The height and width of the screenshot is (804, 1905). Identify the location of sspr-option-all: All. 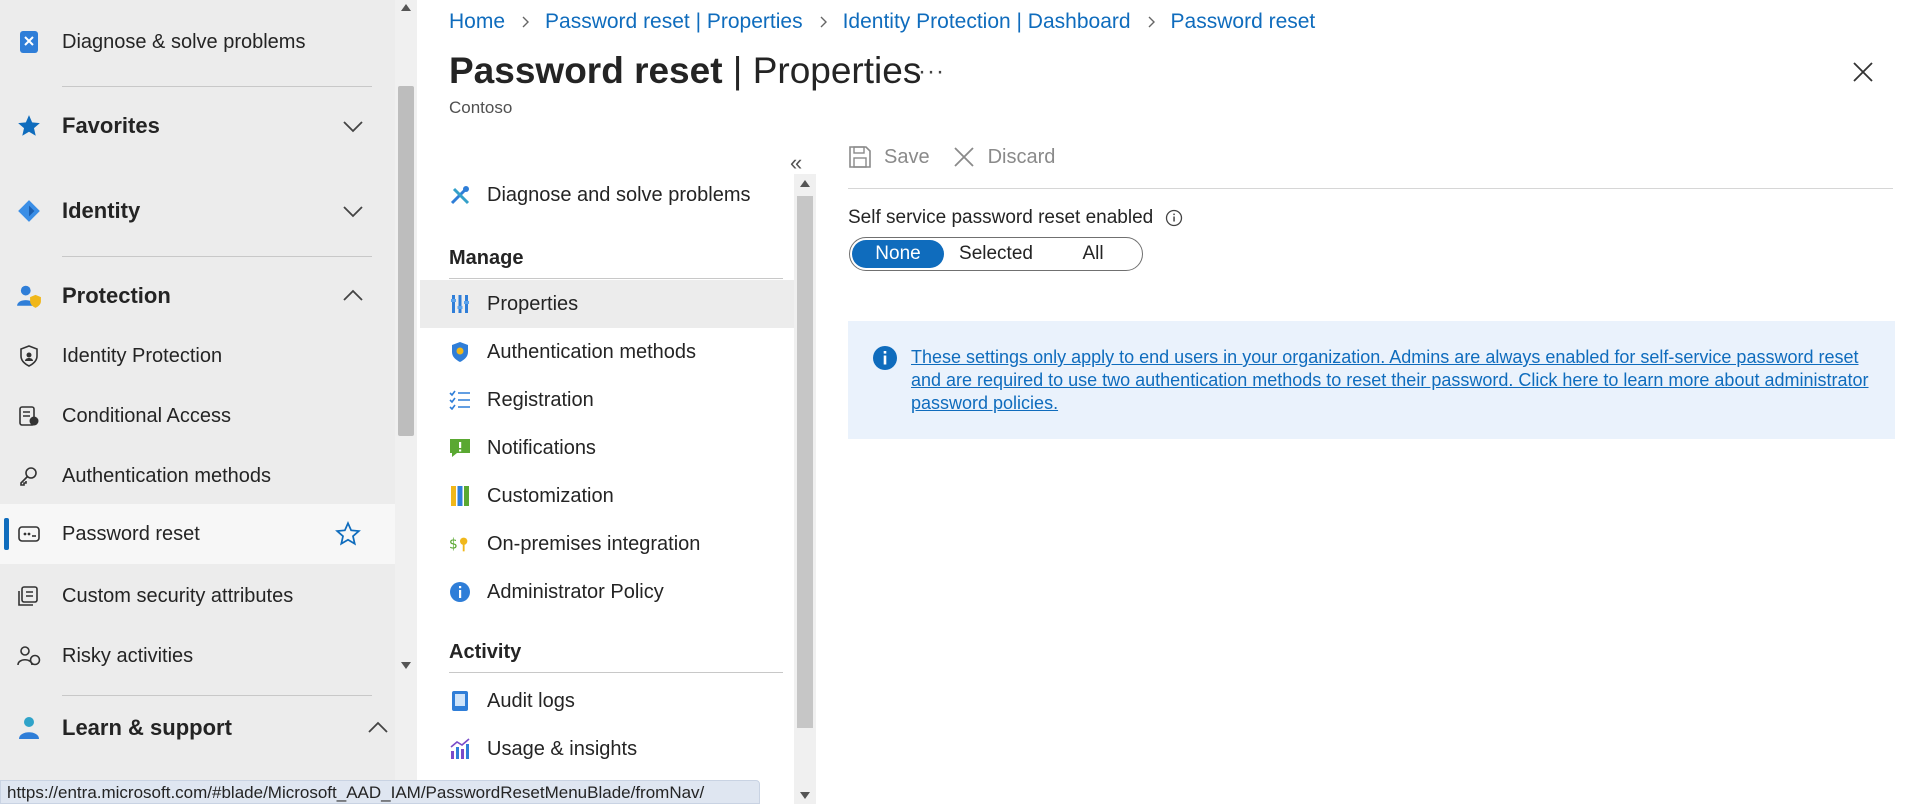
(1093, 254).